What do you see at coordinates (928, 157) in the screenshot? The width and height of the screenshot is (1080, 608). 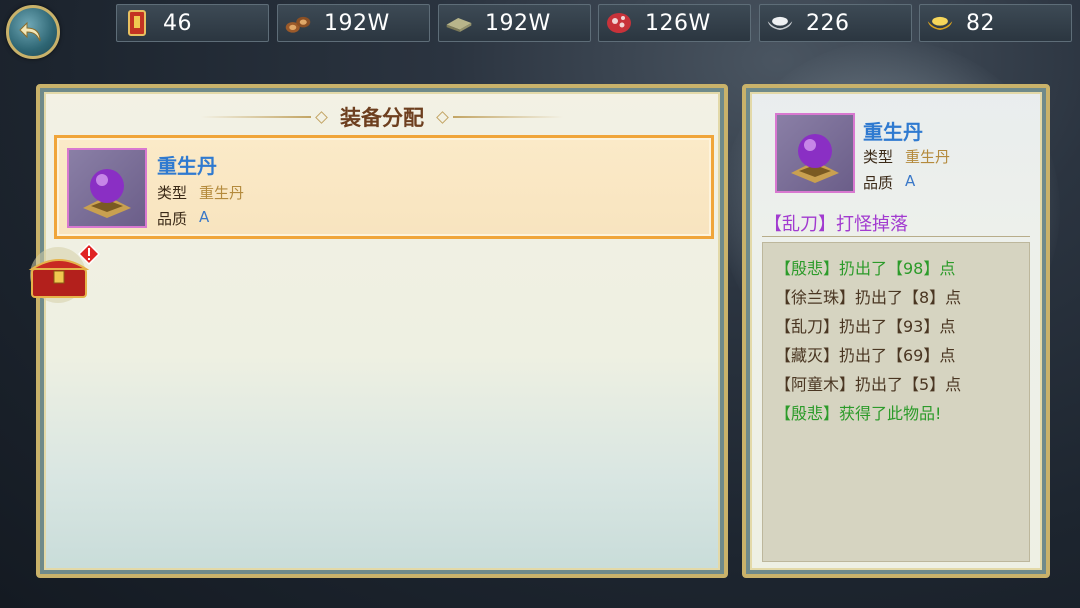 I see `detail-type-value: 重生丹` at bounding box center [928, 157].